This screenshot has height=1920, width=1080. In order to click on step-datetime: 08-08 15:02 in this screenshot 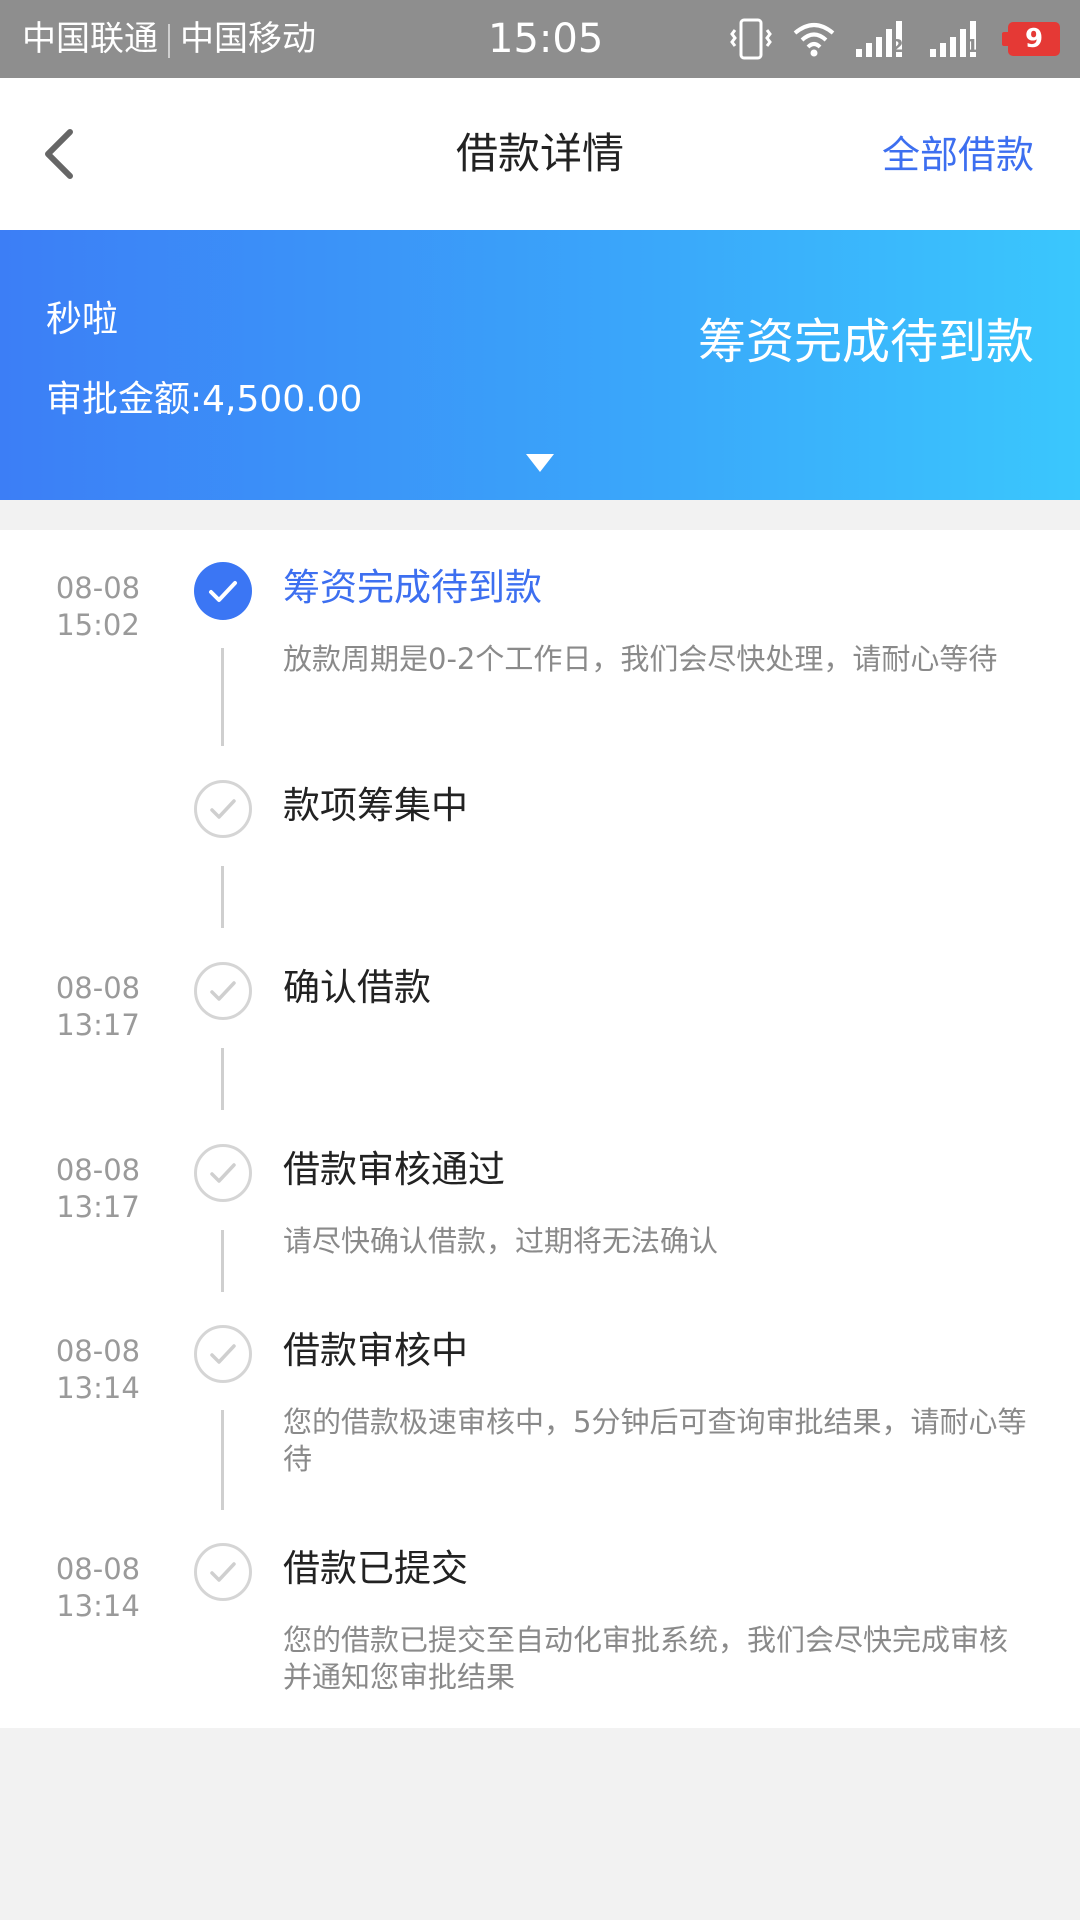, I will do `click(98, 607)`.